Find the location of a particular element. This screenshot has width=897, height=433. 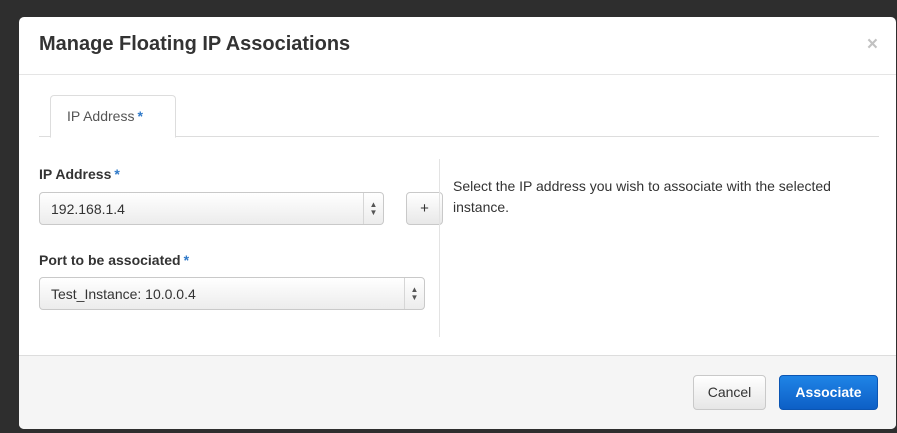

port-select: Test_Instance: 10.0.0.4 ▲ ▼ is located at coordinates (232, 293).